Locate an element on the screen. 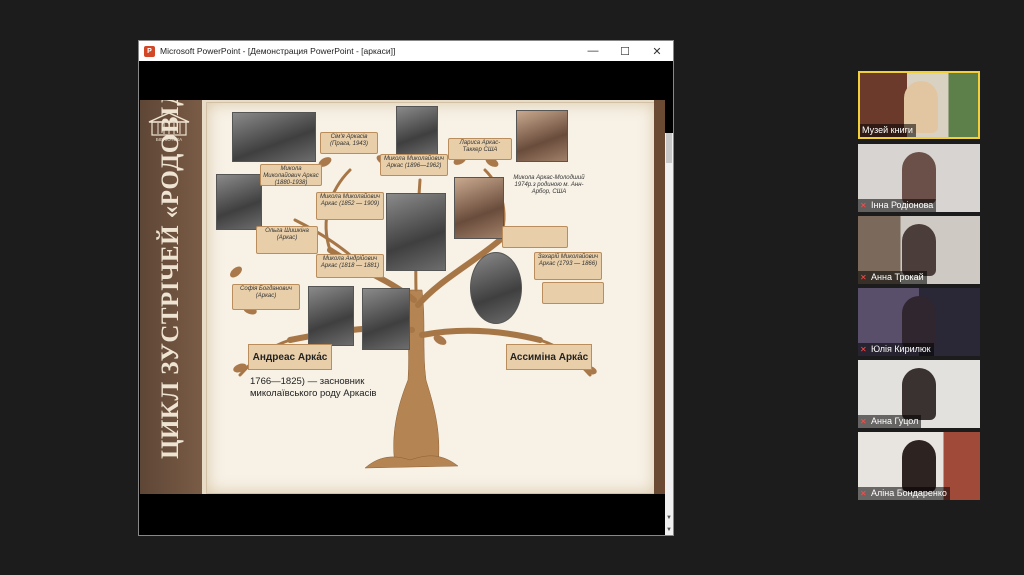  scrollbar-thumb is located at coordinates (669, 148).